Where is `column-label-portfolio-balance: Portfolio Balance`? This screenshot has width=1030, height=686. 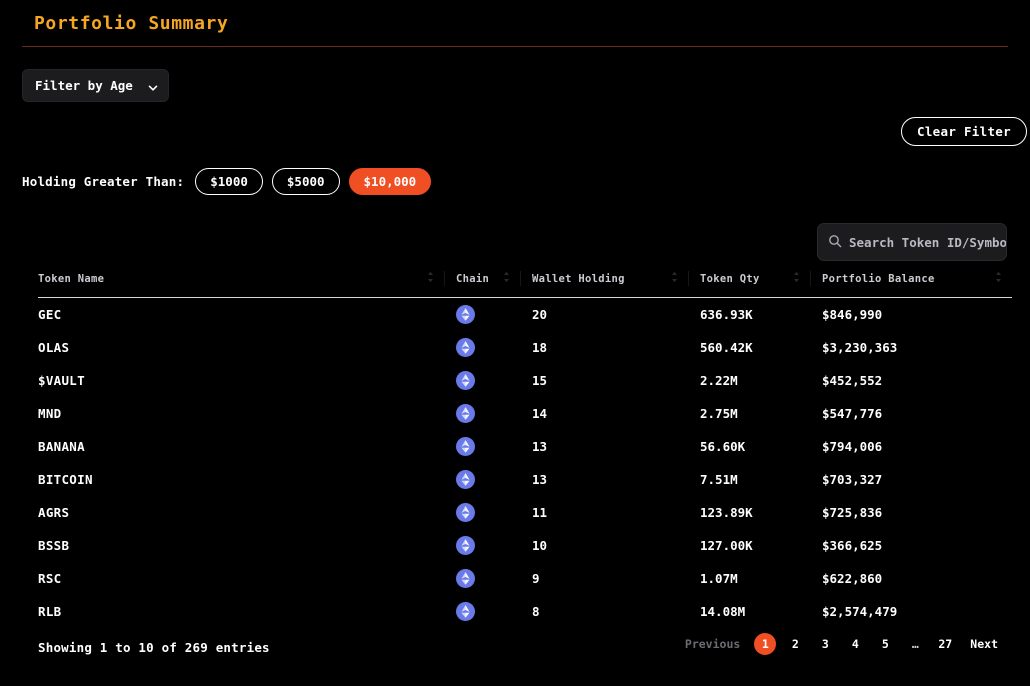 column-label-portfolio-balance: Portfolio Balance is located at coordinates (878, 278).